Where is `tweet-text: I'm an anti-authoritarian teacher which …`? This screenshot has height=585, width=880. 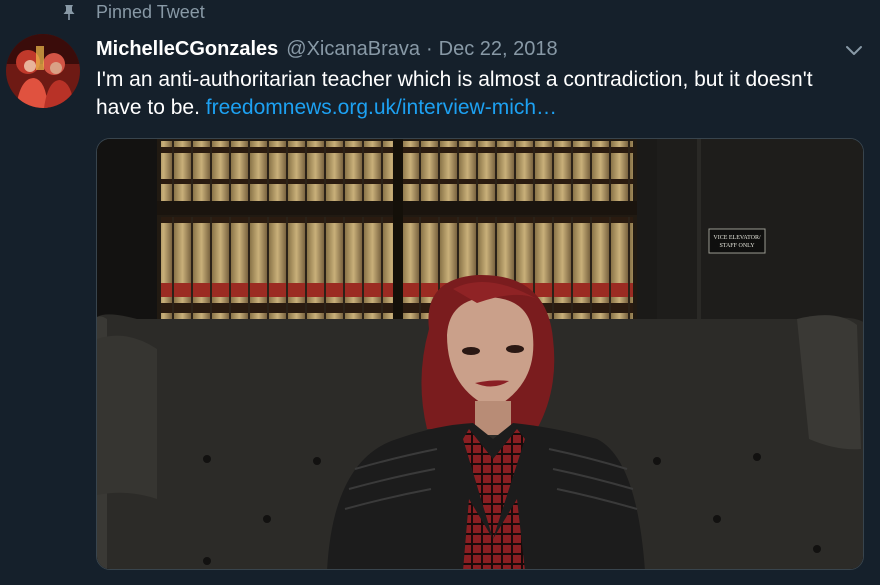
tweet-text: I'm an anti-authoritarian teacher which … is located at coordinates (476, 94).